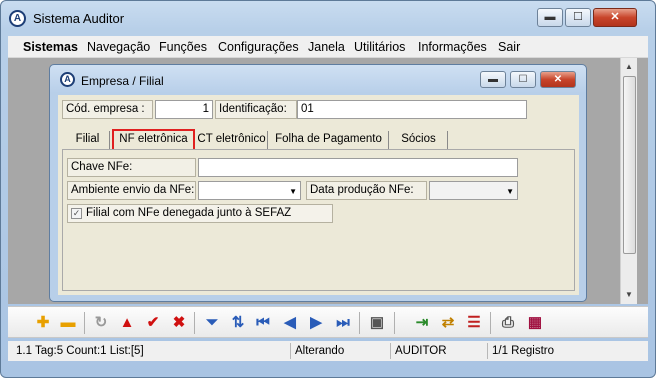  What do you see at coordinates (131, 190) in the screenshot?
I see `ambiente-label: Ambiente envio da NFe:` at bounding box center [131, 190].